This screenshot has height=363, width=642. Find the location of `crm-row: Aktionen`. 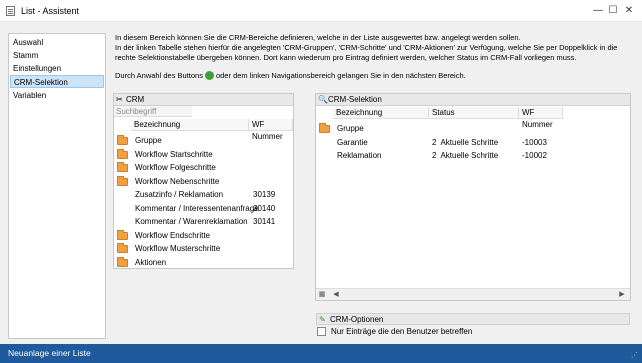

crm-row: Aktionen is located at coordinates (203, 262).